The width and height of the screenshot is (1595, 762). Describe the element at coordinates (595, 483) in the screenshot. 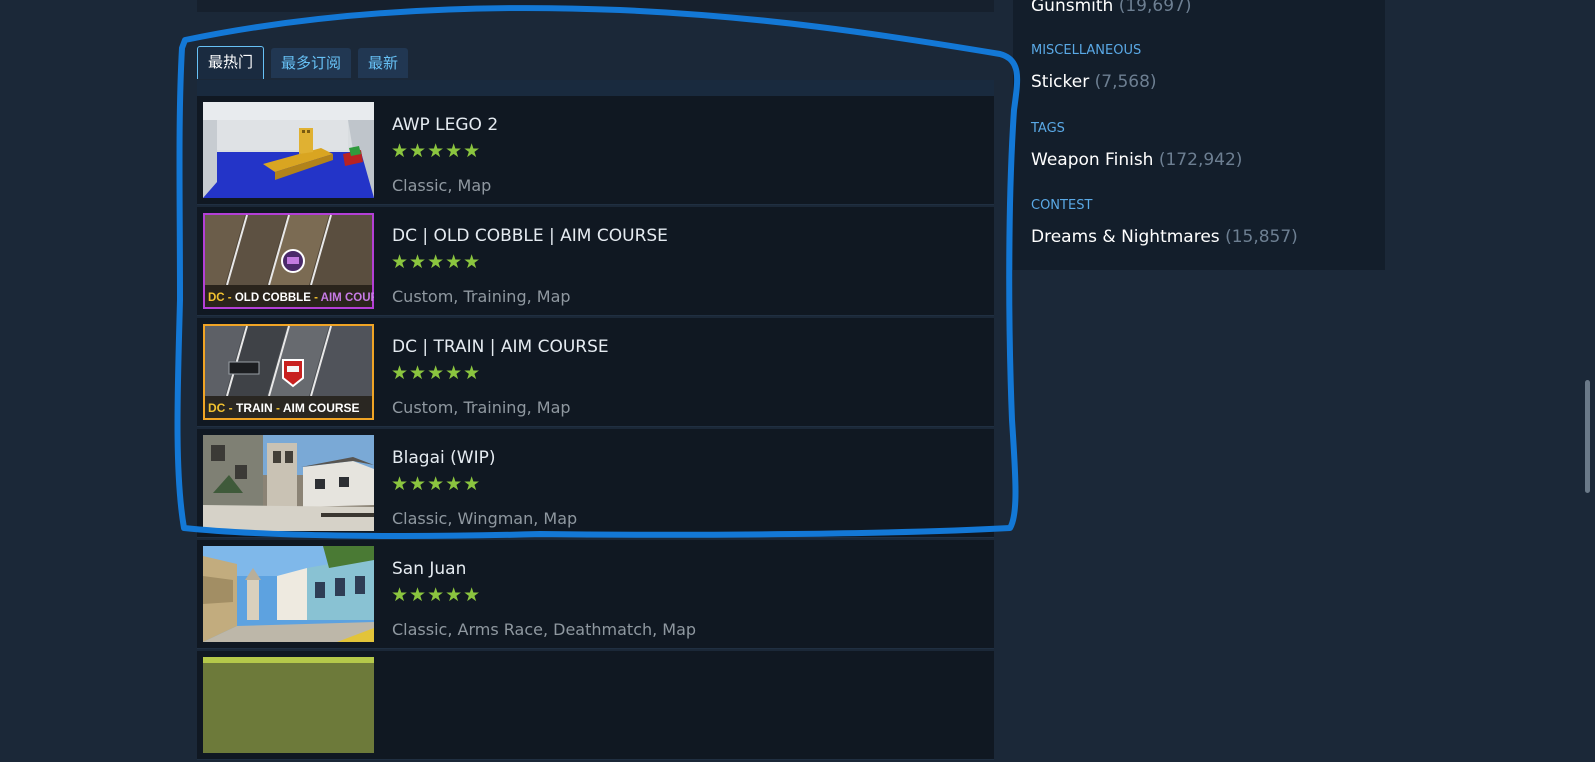

I see `workshop-item: Blagai (WIP) ★★★★★ Classic, Wingman, Map` at that location.